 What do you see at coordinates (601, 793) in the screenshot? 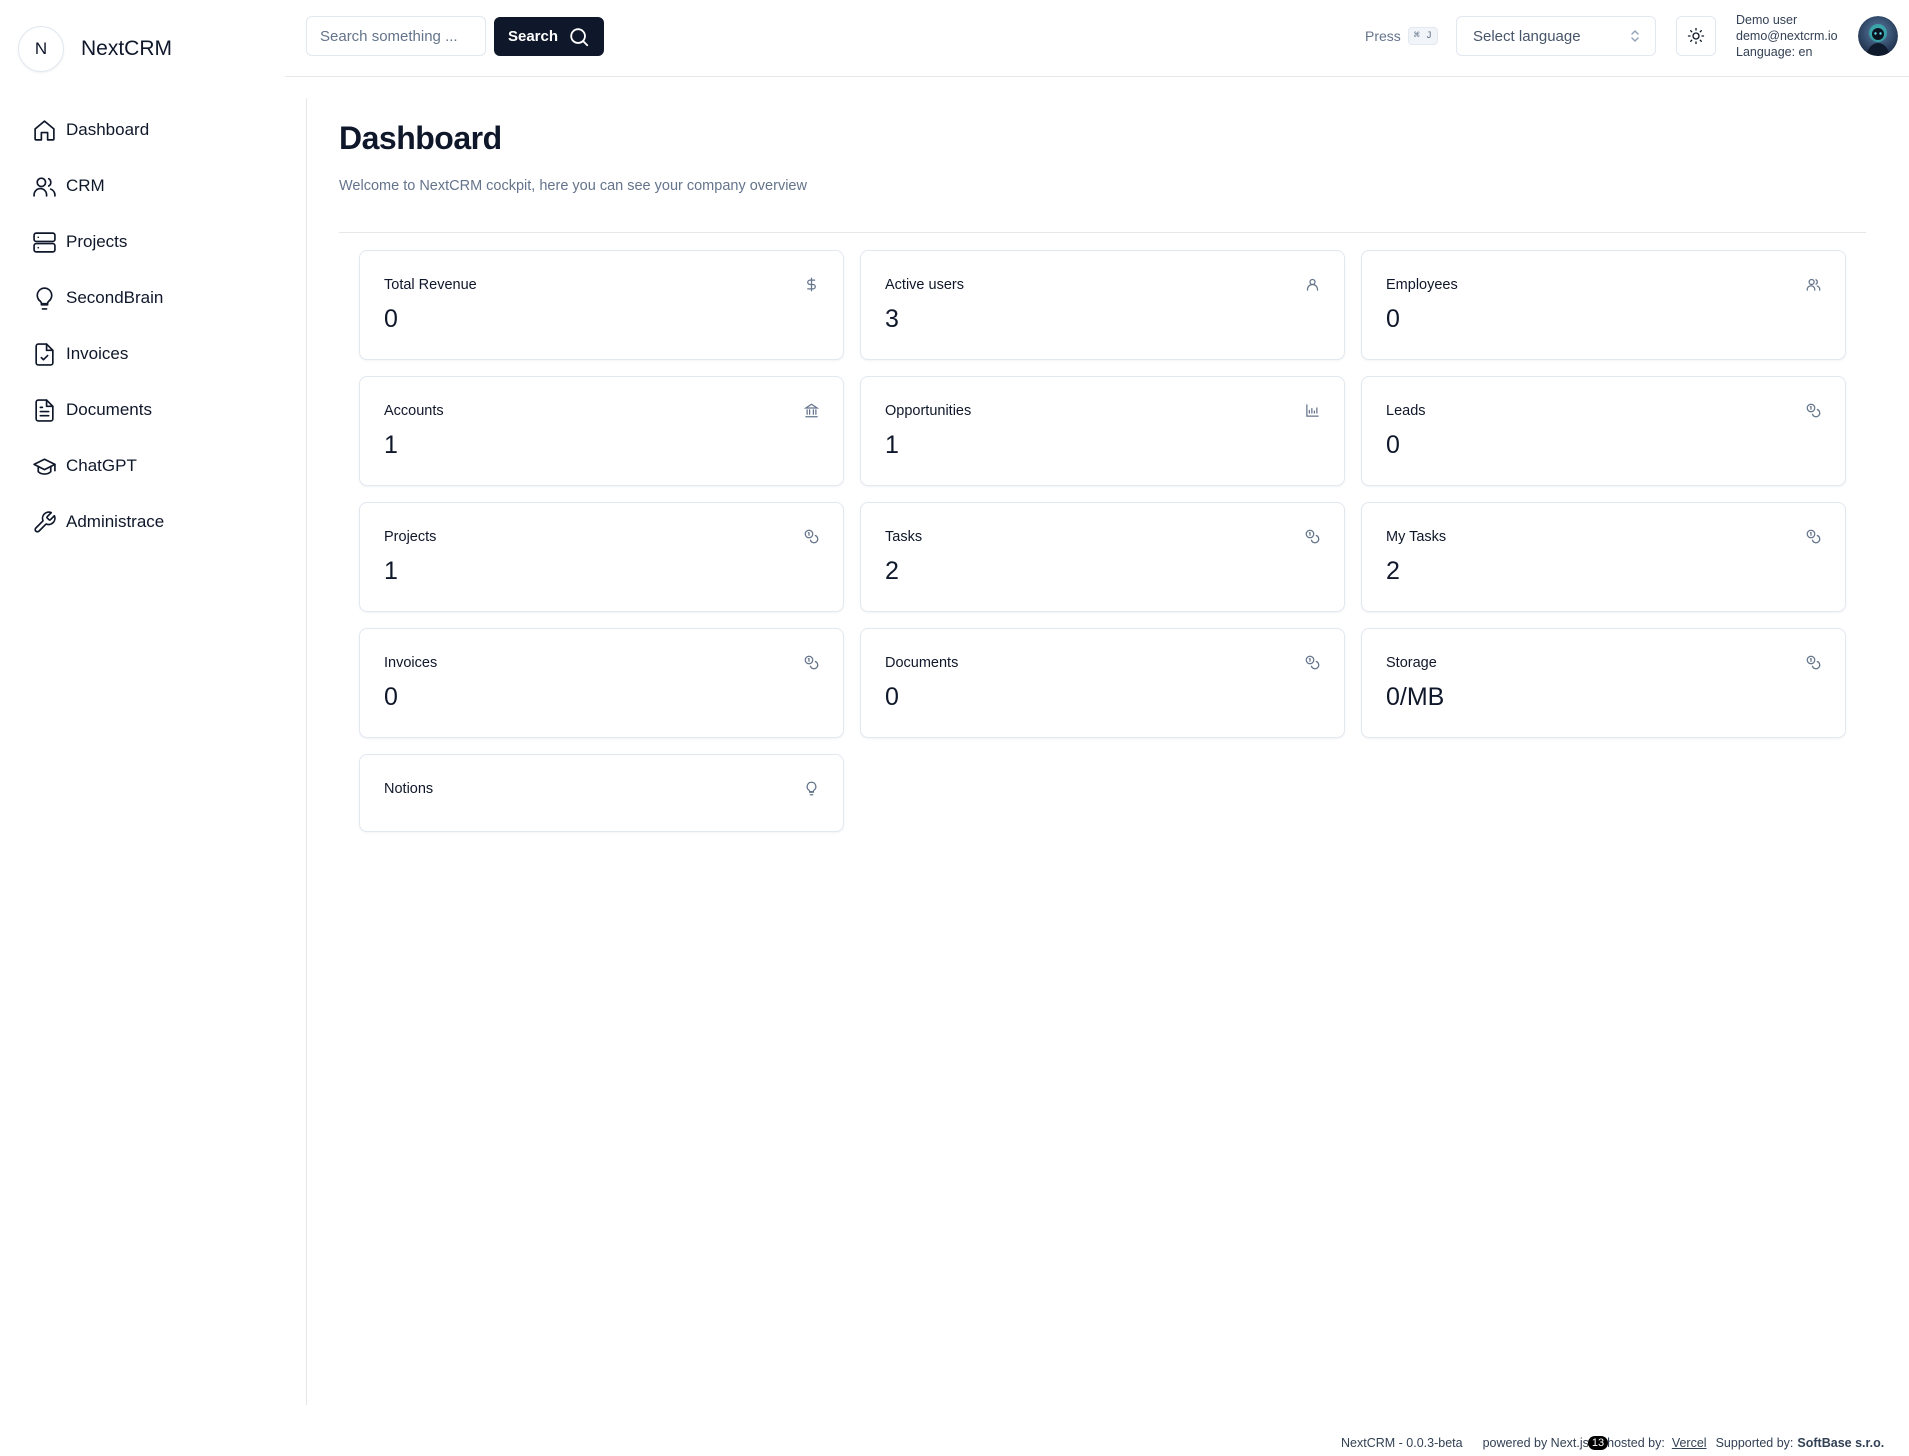
I see `card-notions: Notions` at bounding box center [601, 793].